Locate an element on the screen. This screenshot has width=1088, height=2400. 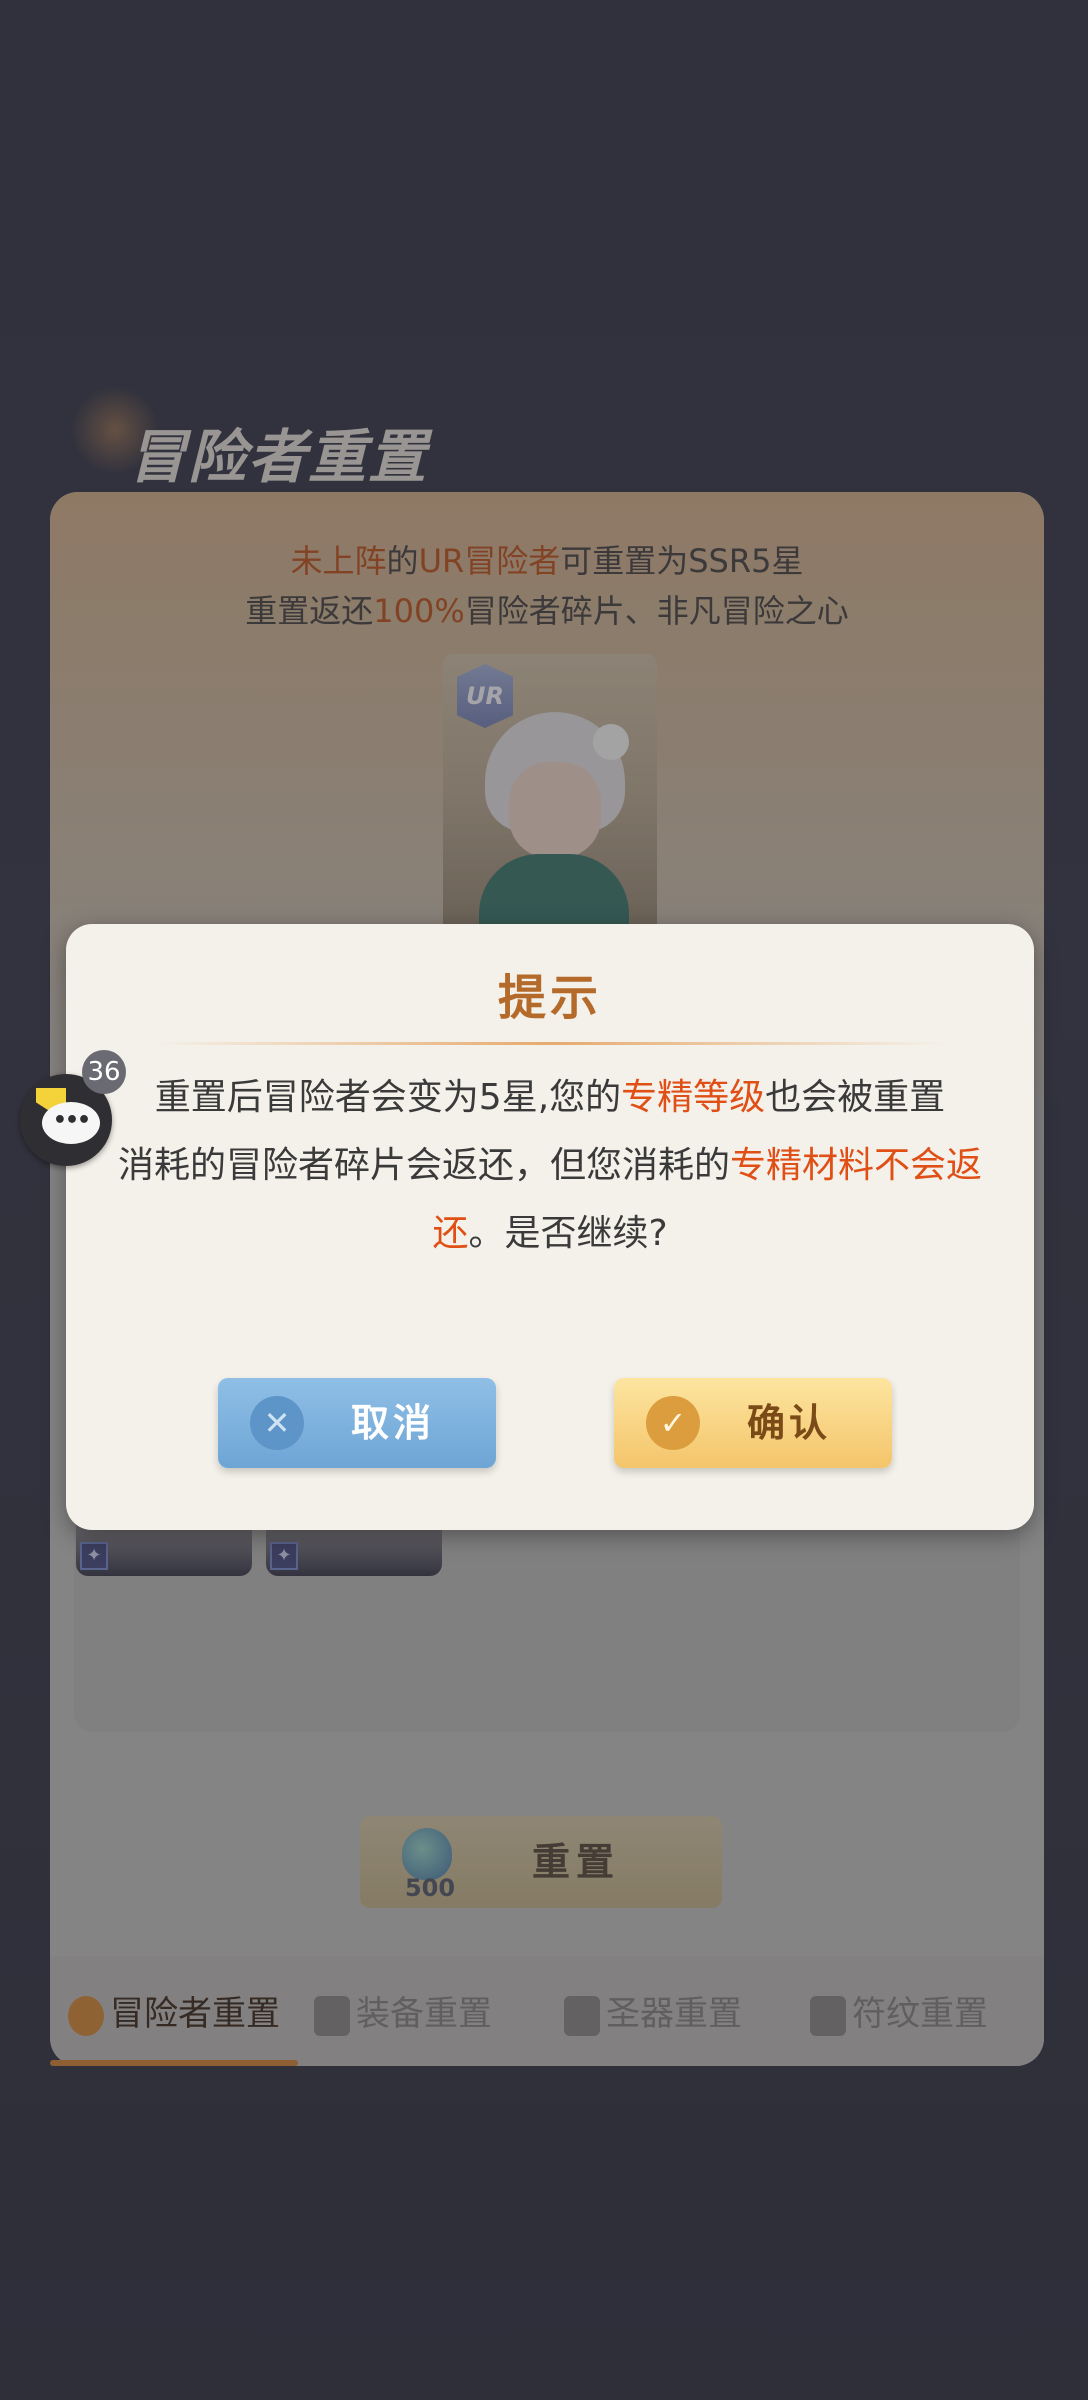
checkmark-icon: ✓ is located at coordinates (673, 1423).